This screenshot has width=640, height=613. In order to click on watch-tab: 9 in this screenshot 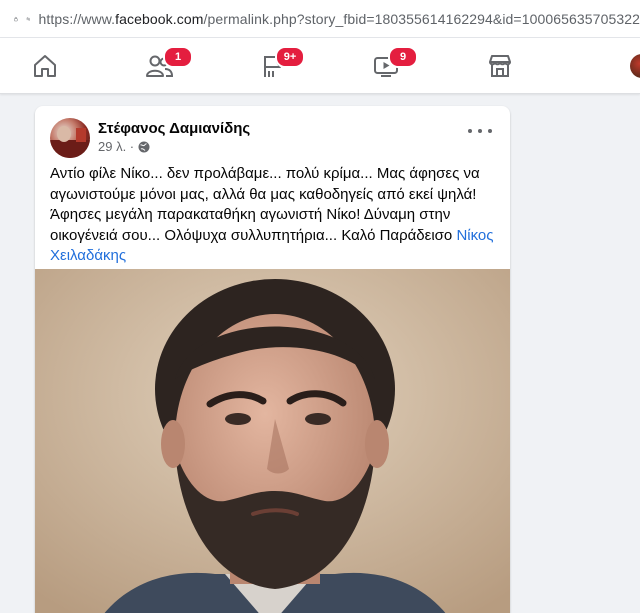, I will do `click(395, 63)`.